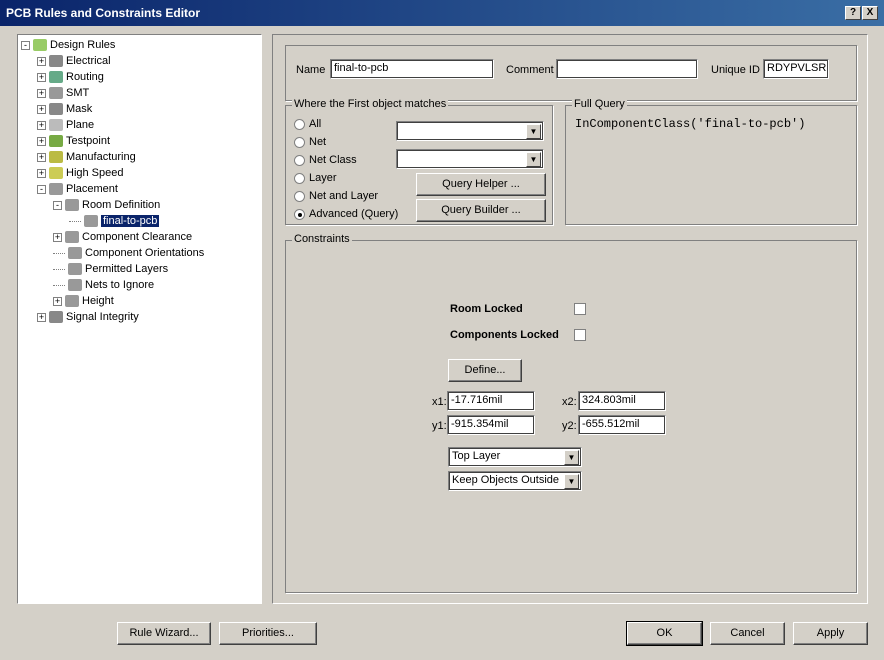 Image resolution: width=884 pixels, height=660 pixels. I want to click on tree-item-label: Manufacturing, so click(101, 157).